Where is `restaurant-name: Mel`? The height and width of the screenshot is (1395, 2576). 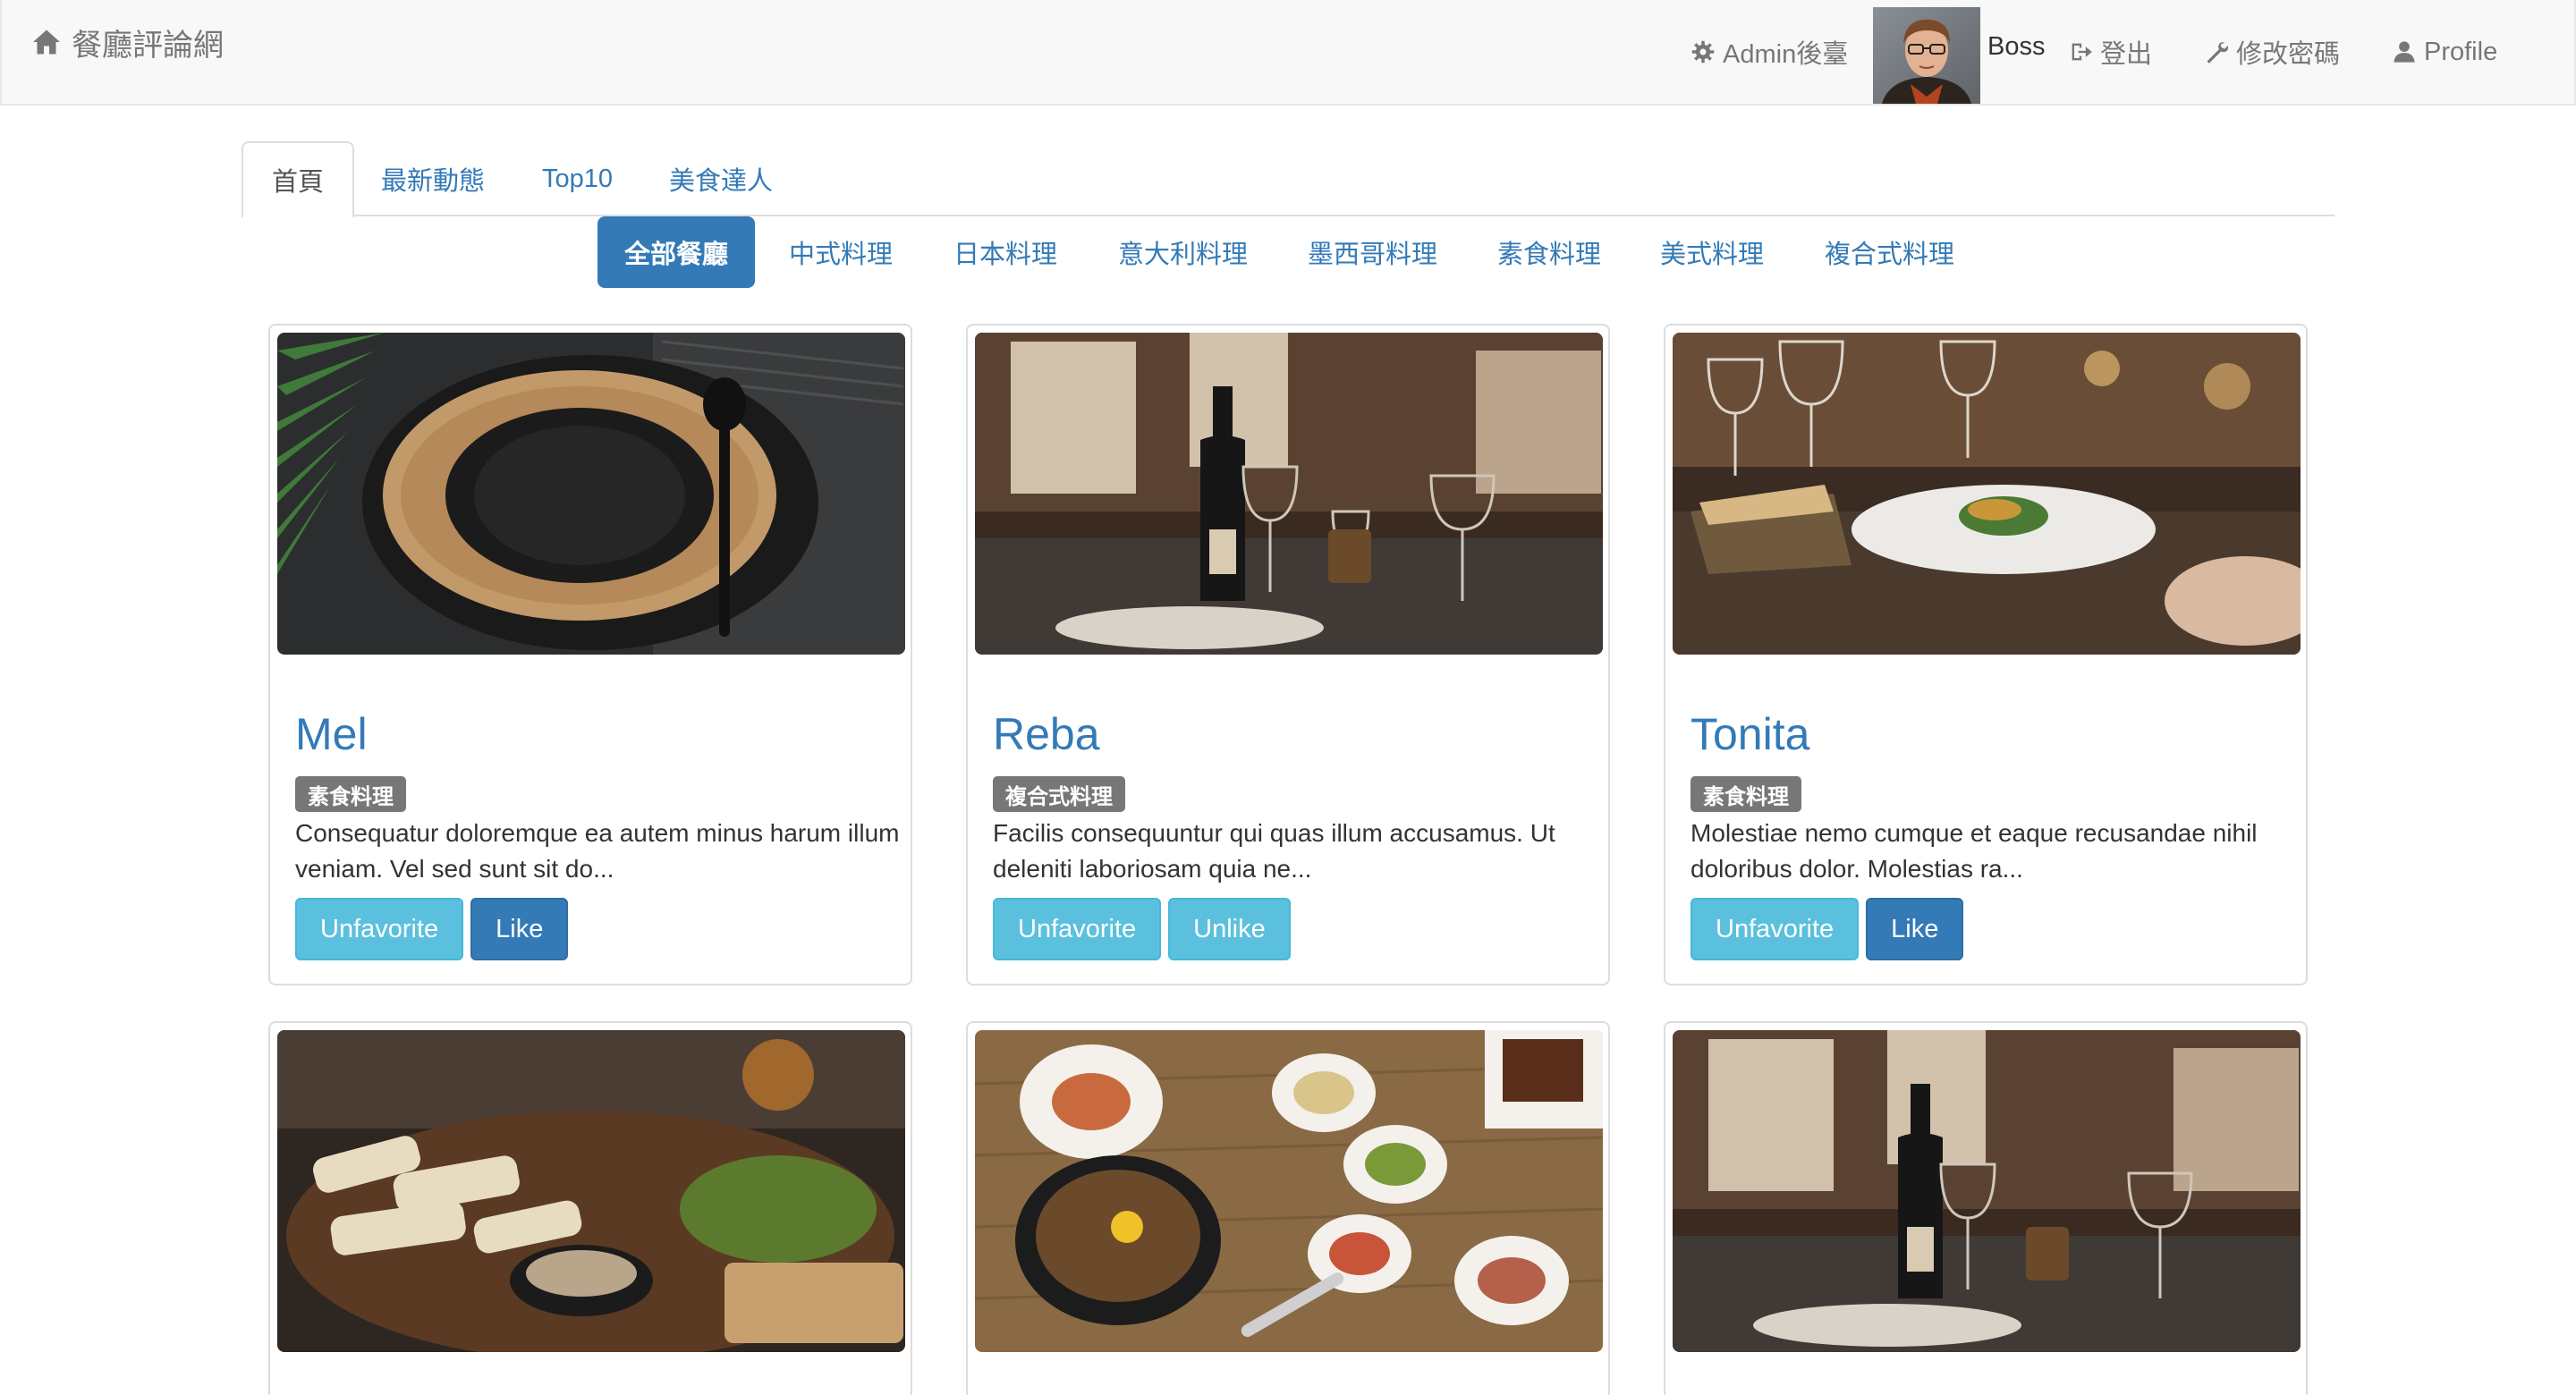
restaurant-name: Mel is located at coordinates (331, 734).